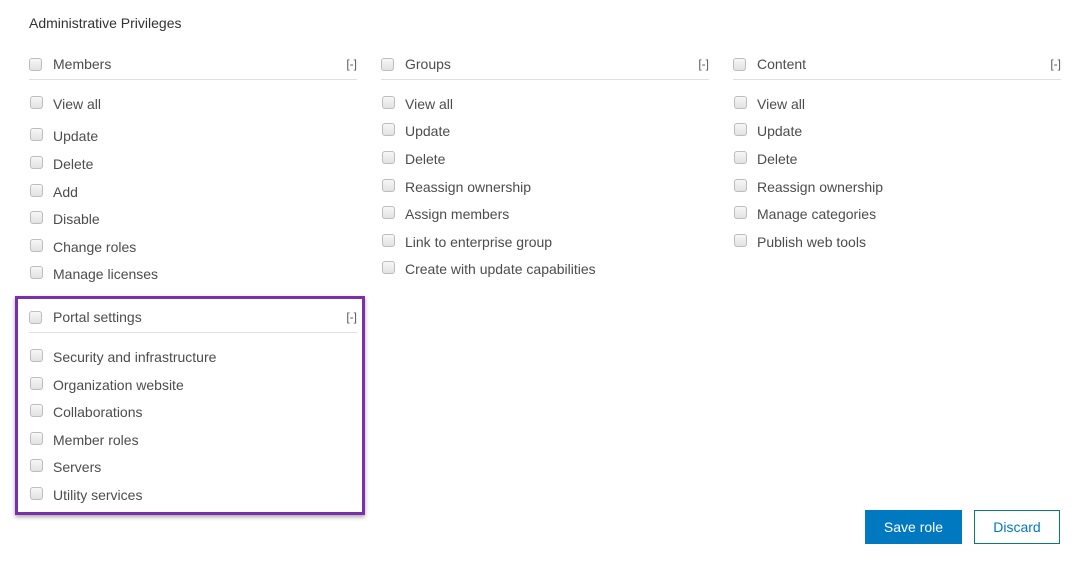  What do you see at coordinates (500, 269) in the screenshot?
I see `item-label: Create with update capabilities` at bounding box center [500, 269].